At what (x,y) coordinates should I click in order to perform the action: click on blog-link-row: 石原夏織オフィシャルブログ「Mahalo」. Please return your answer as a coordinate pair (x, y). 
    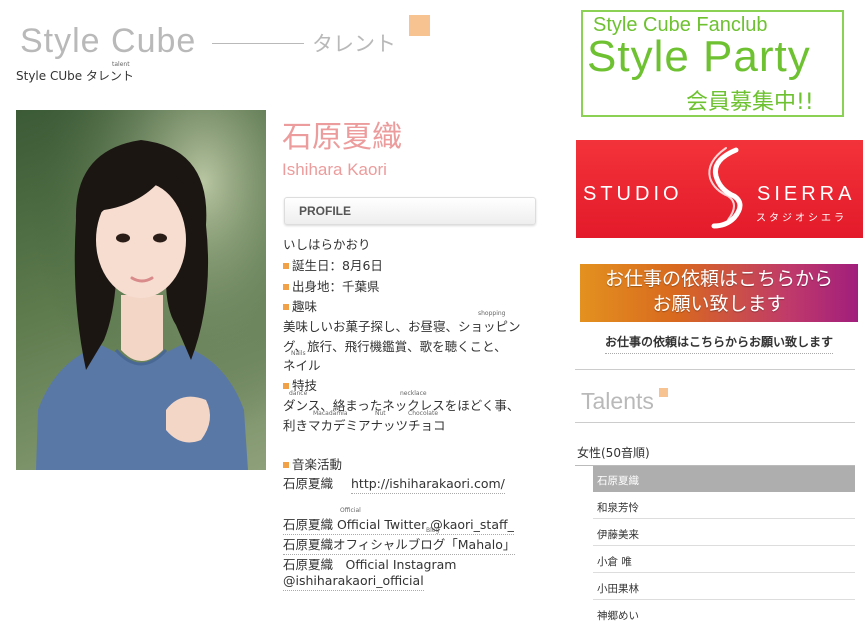
    Looking at the image, I should click on (399, 544).